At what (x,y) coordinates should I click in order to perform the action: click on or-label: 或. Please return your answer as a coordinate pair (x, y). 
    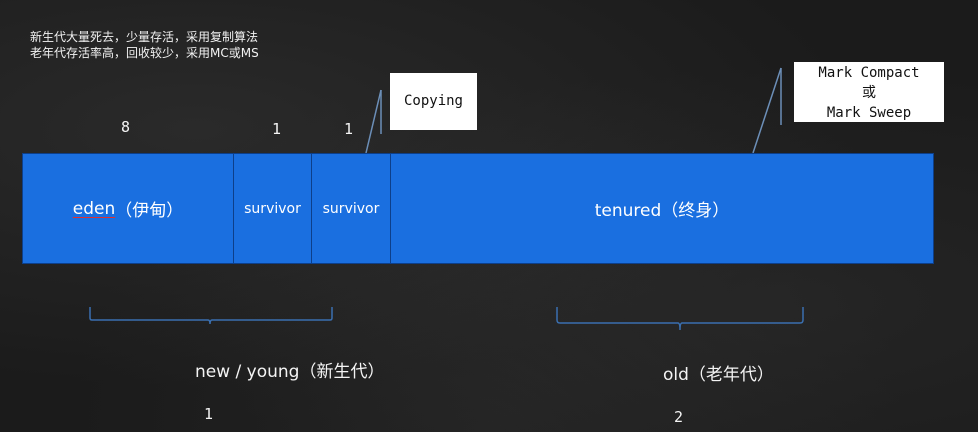
    Looking at the image, I should click on (869, 93).